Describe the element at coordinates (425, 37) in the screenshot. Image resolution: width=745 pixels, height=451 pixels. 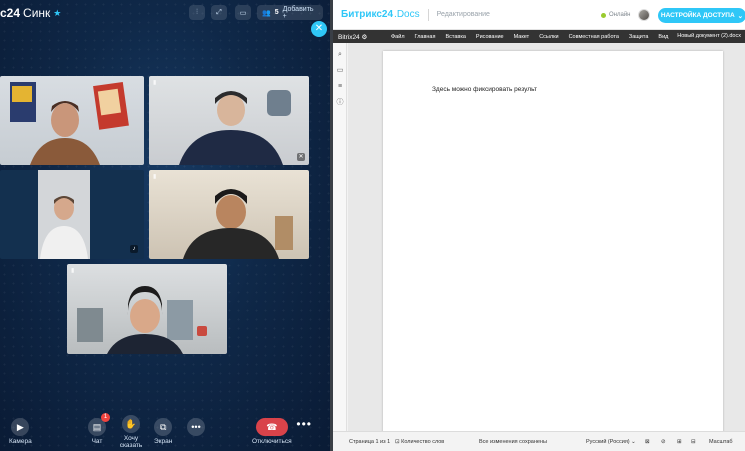
I see `menu-tab: Главная` at that location.